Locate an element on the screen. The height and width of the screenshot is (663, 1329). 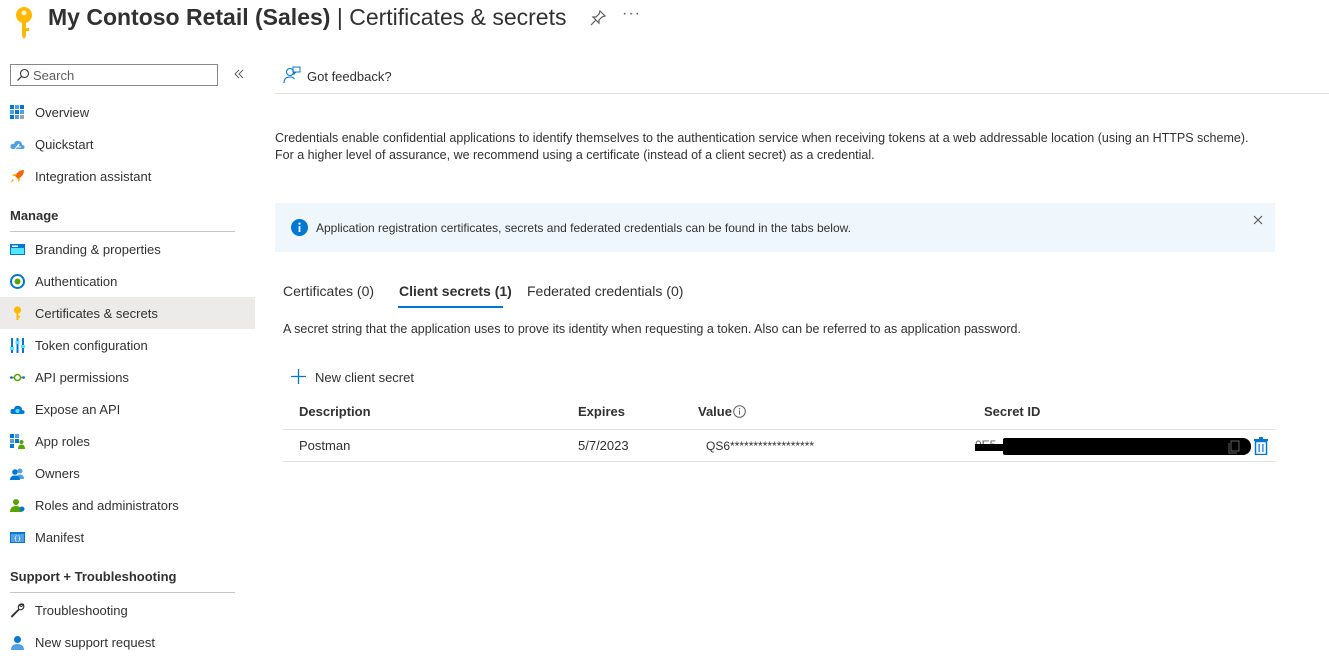
column-header-secret-id: Secret ID is located at coordinates (1012, 411).